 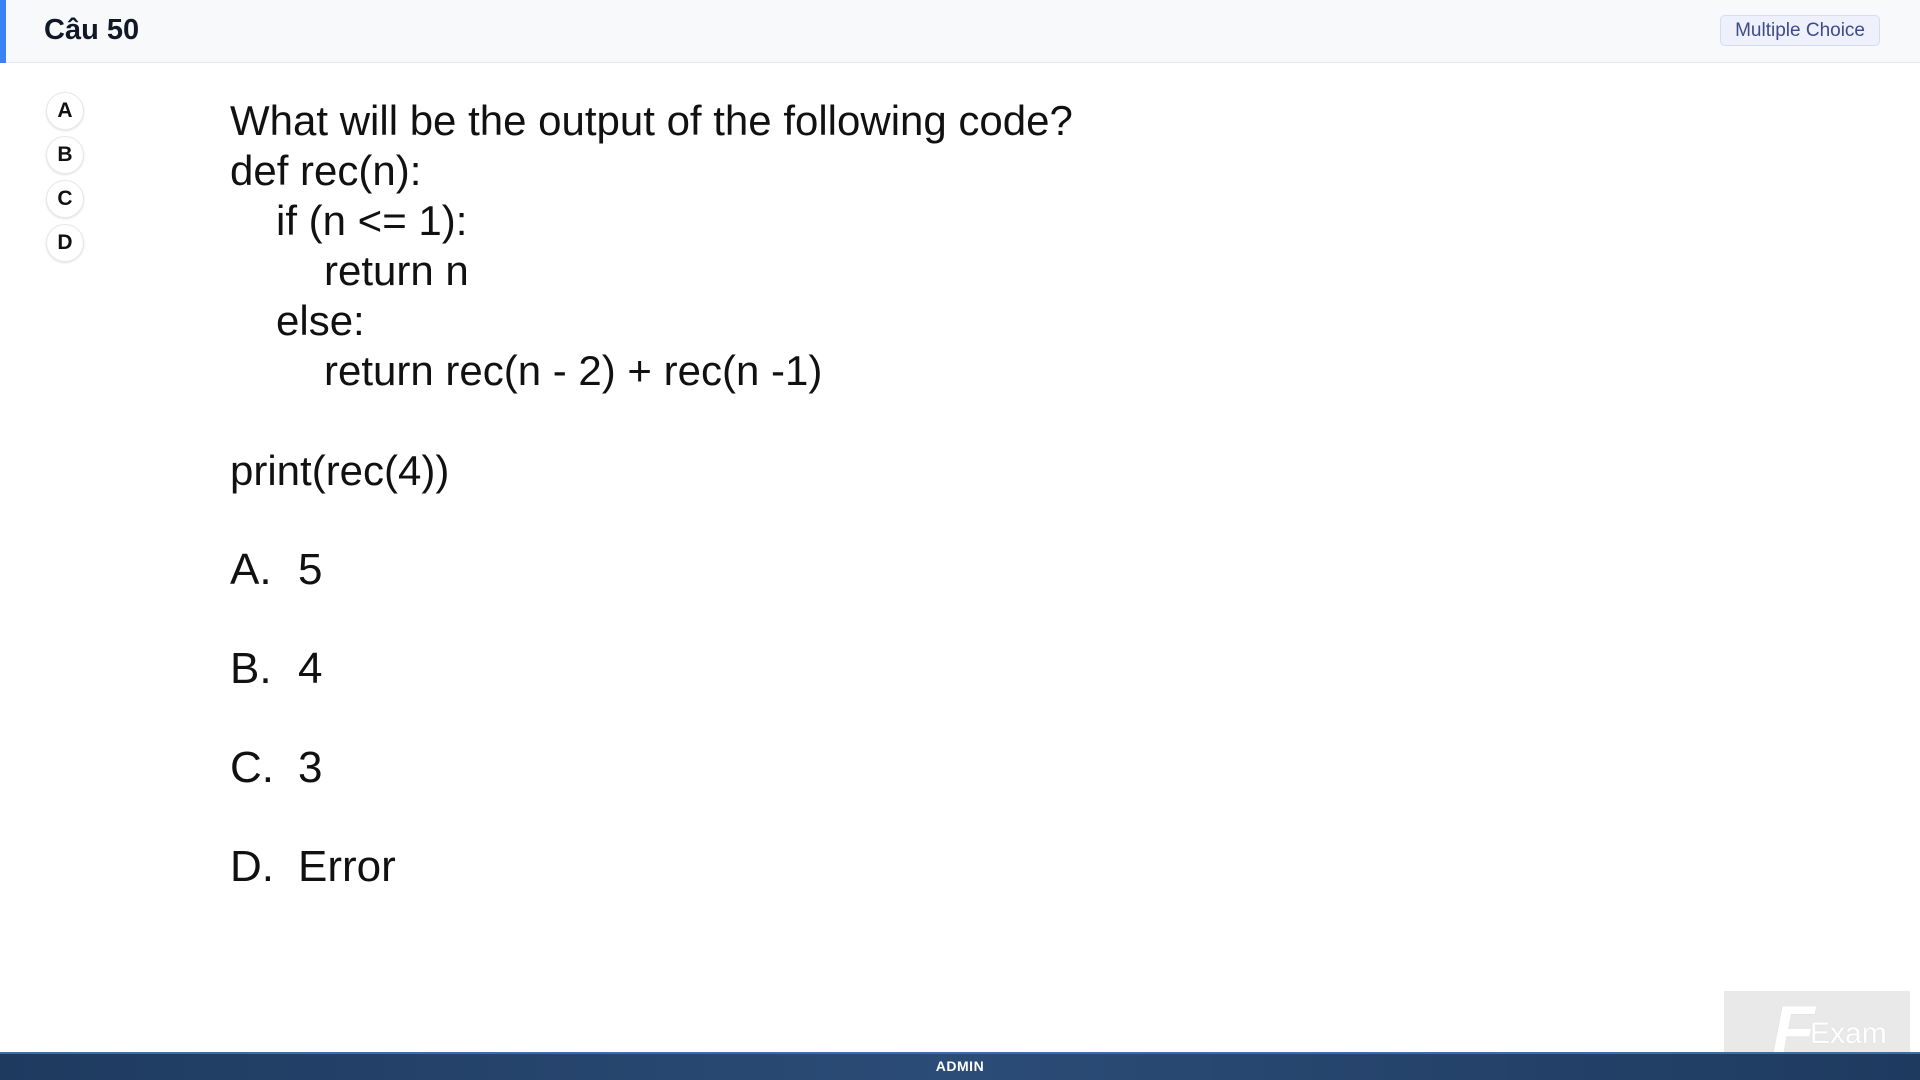 What do you see at coordinates (252, 767) in the screenshot?
I see `answer-letter: C.` at bounding box center [252, 767].